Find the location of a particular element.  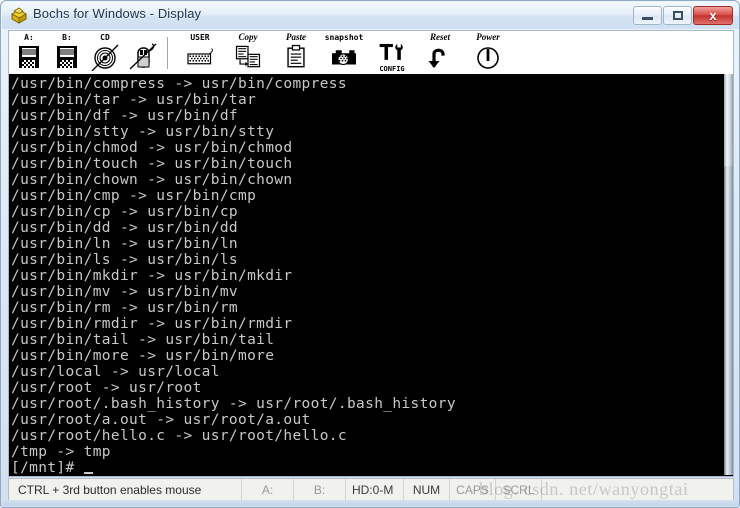

maximize-button is located at coordinates (677, 15).